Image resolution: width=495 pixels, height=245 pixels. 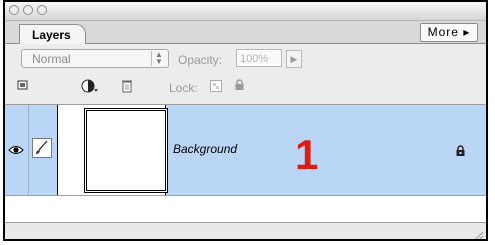 What do you see at coordinates (245, 11) in the screenshot?
I see `window-title-bar` at bounding box center [245, 11].